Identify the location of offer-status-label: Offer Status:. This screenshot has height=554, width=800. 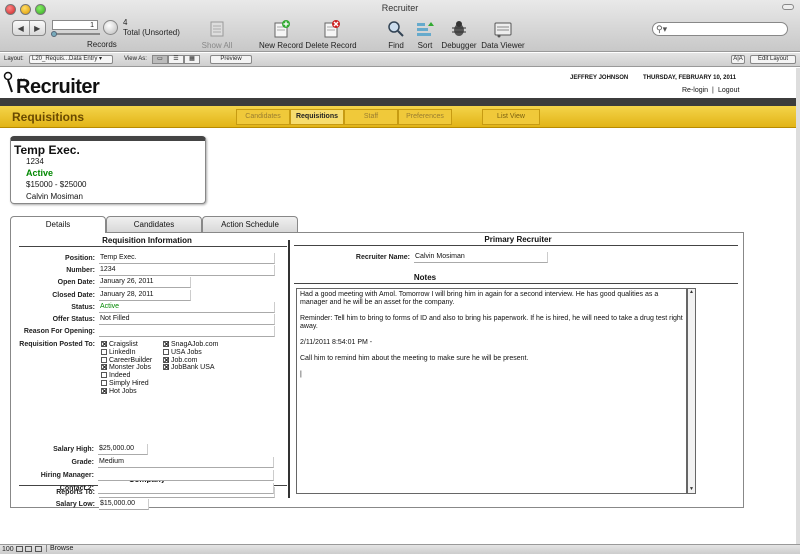
(73, 319).